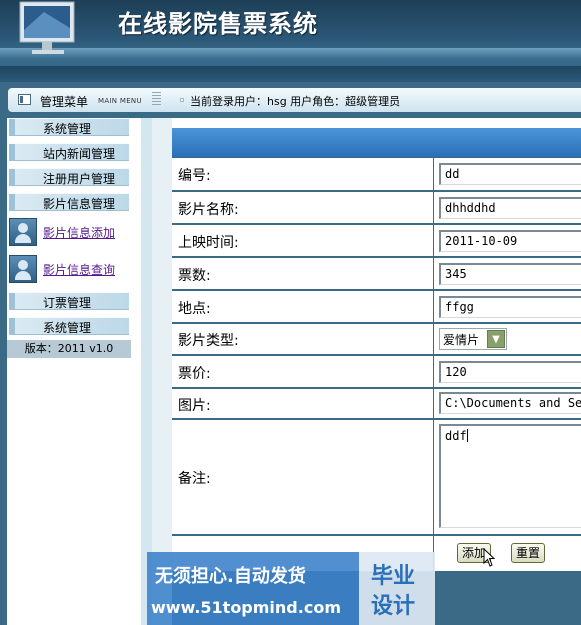  I want to click on form-value-cell: dhhddhd, so click(508, 207).